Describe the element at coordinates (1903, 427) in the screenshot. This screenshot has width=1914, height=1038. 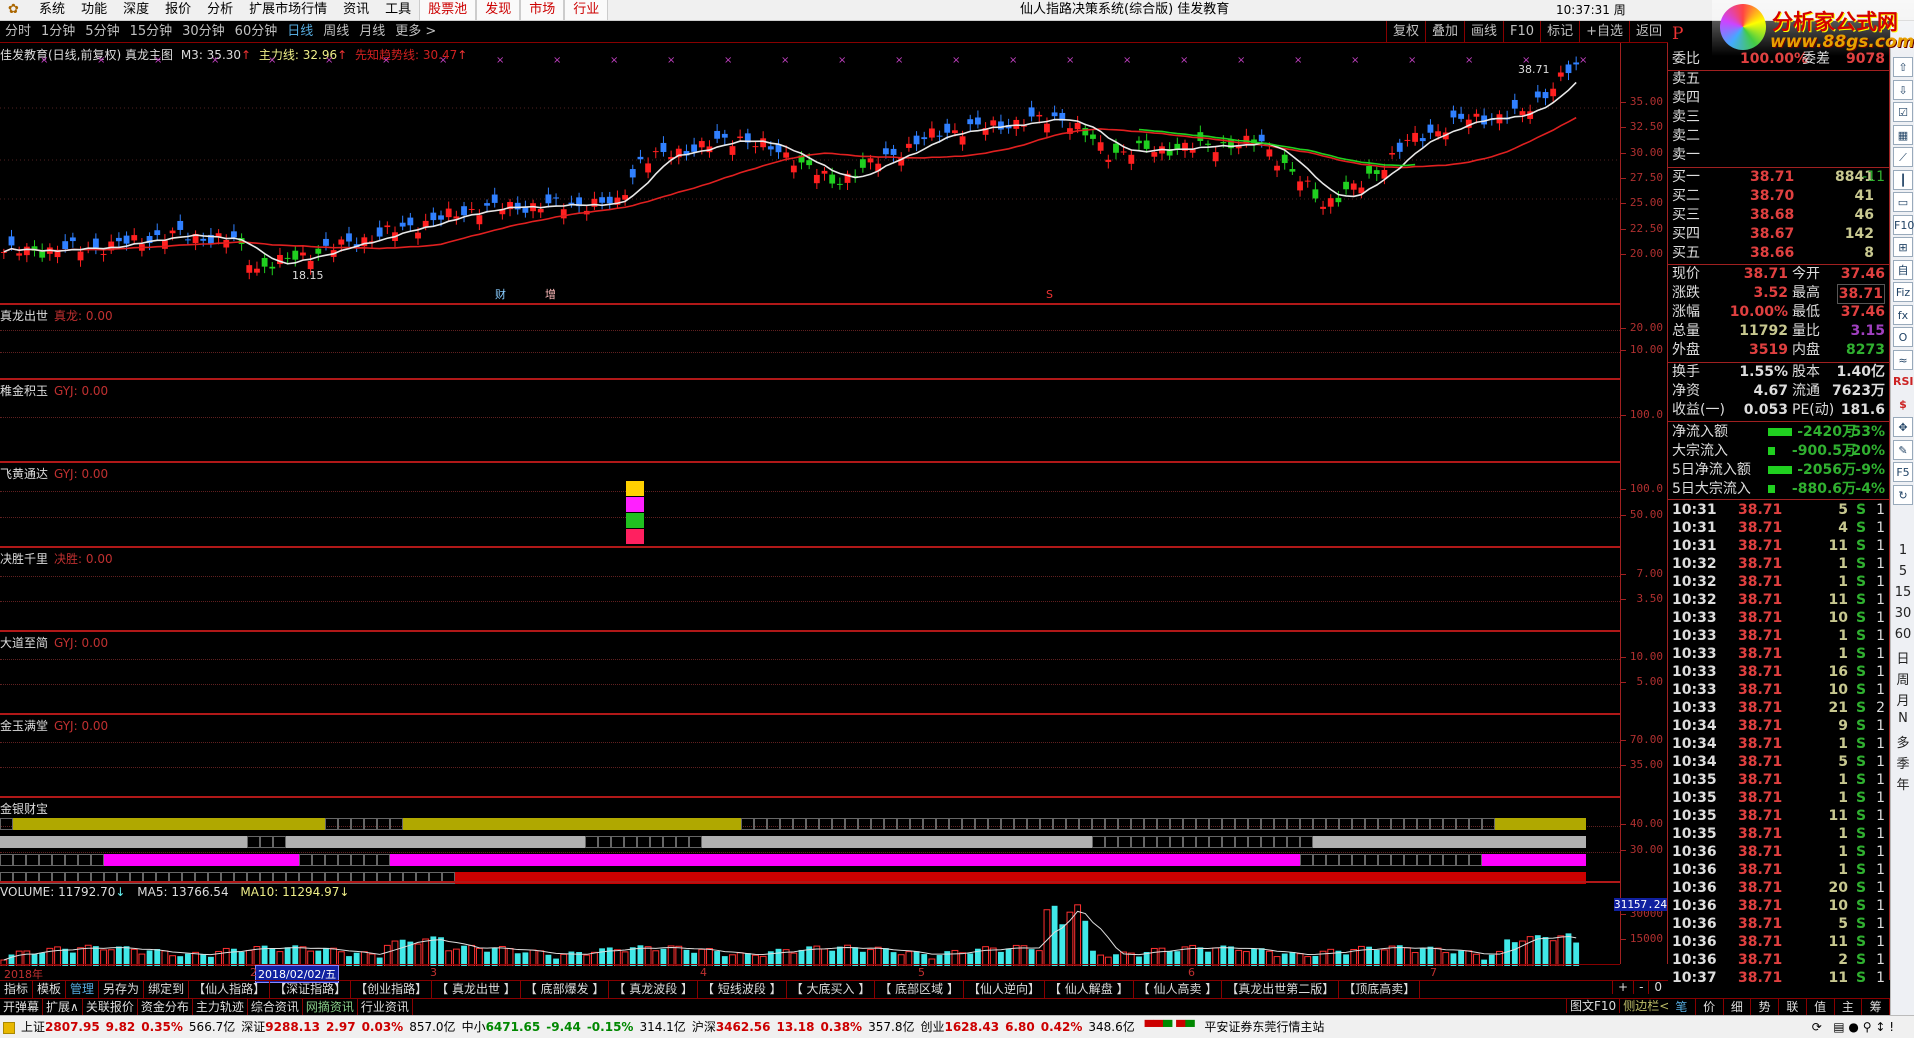
I see `move-icon: ✥` at that location.